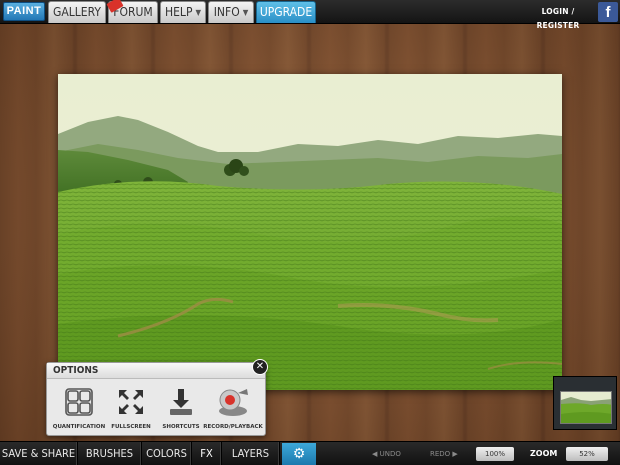 The width and height of the screenshot is (620, 465). I want to click on fullscreen-button: FULLSCREEN, so click(131, 408).